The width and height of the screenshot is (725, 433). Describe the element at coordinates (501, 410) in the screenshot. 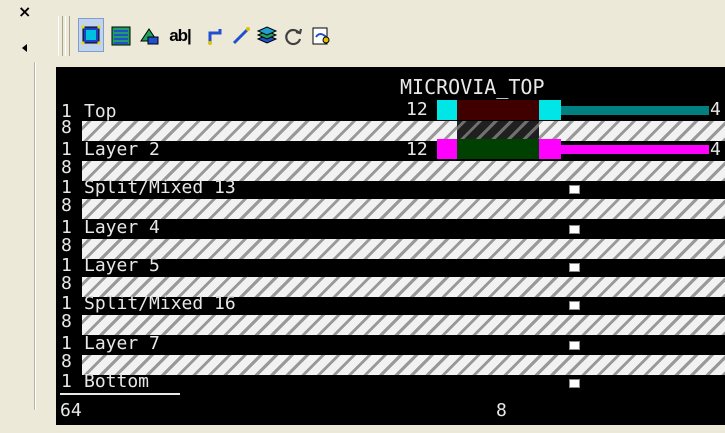

I see `via-count-value: 8` at that location.